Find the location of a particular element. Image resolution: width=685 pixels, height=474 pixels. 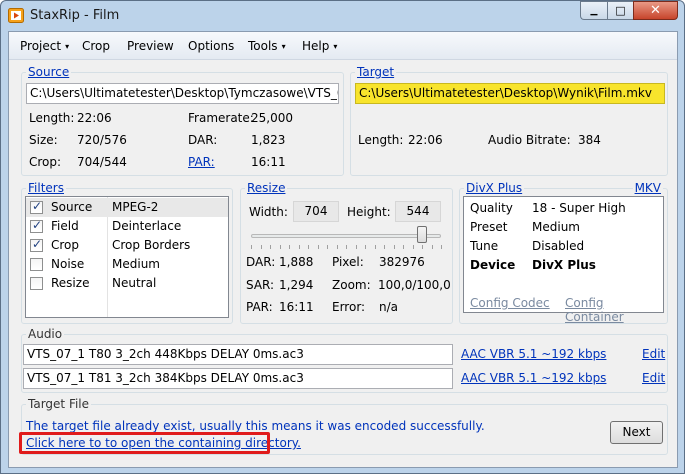

menu-help: Help ▾ is located at coordinates (319, 46).